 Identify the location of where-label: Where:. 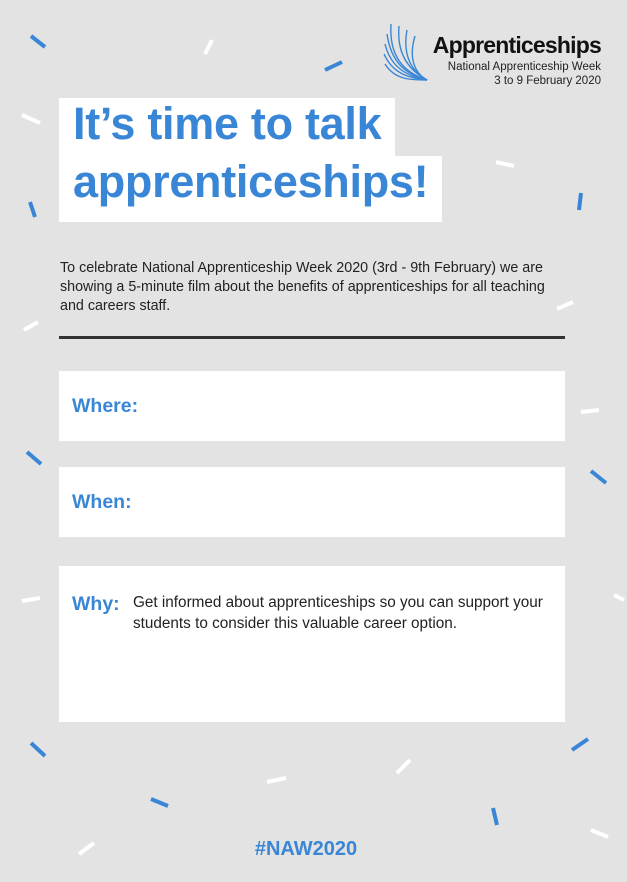
(105, 406).